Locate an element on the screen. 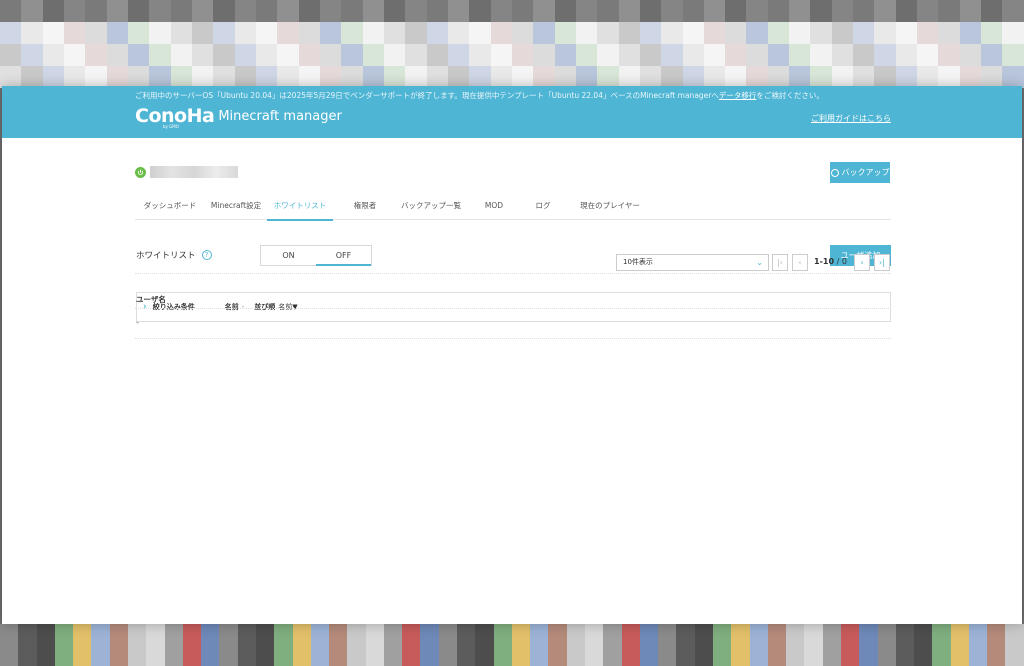 This screenshot has width=1024, height=666. filter-panel: › 絞り込み条件 名前 - 並び順 名前▼ is located at coordinates (513, 307).